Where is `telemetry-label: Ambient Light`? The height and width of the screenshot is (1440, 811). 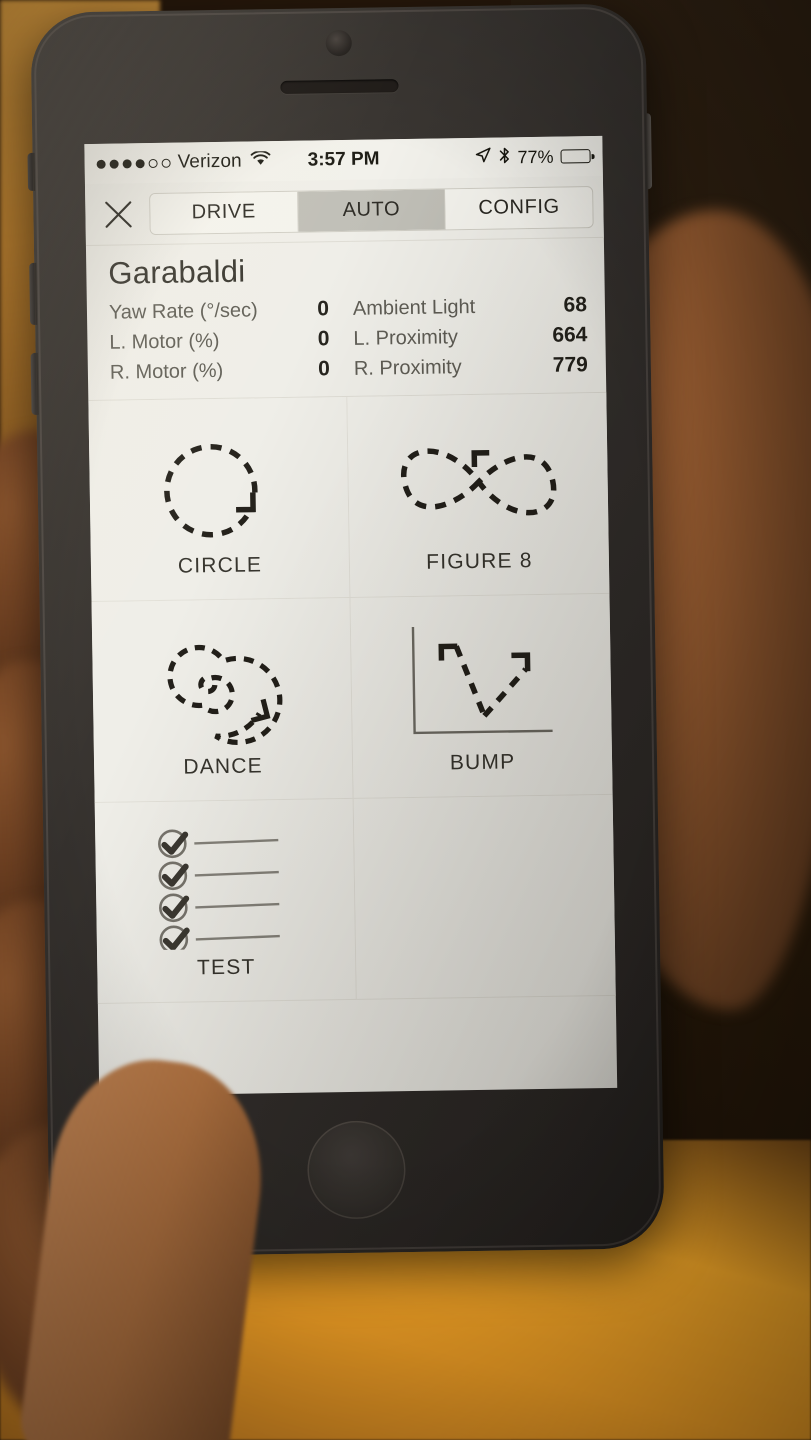
telemetry-label: Ambient Light is located at coordinates (414, 307).